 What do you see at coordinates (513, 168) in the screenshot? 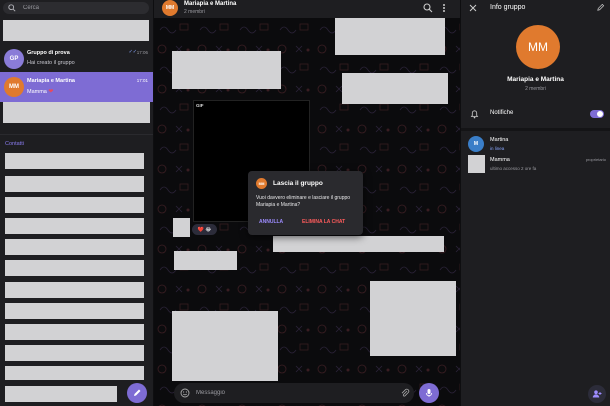
I see `member-status: ultimo accesso 2 ore fa` at bounding box center [513, 168].